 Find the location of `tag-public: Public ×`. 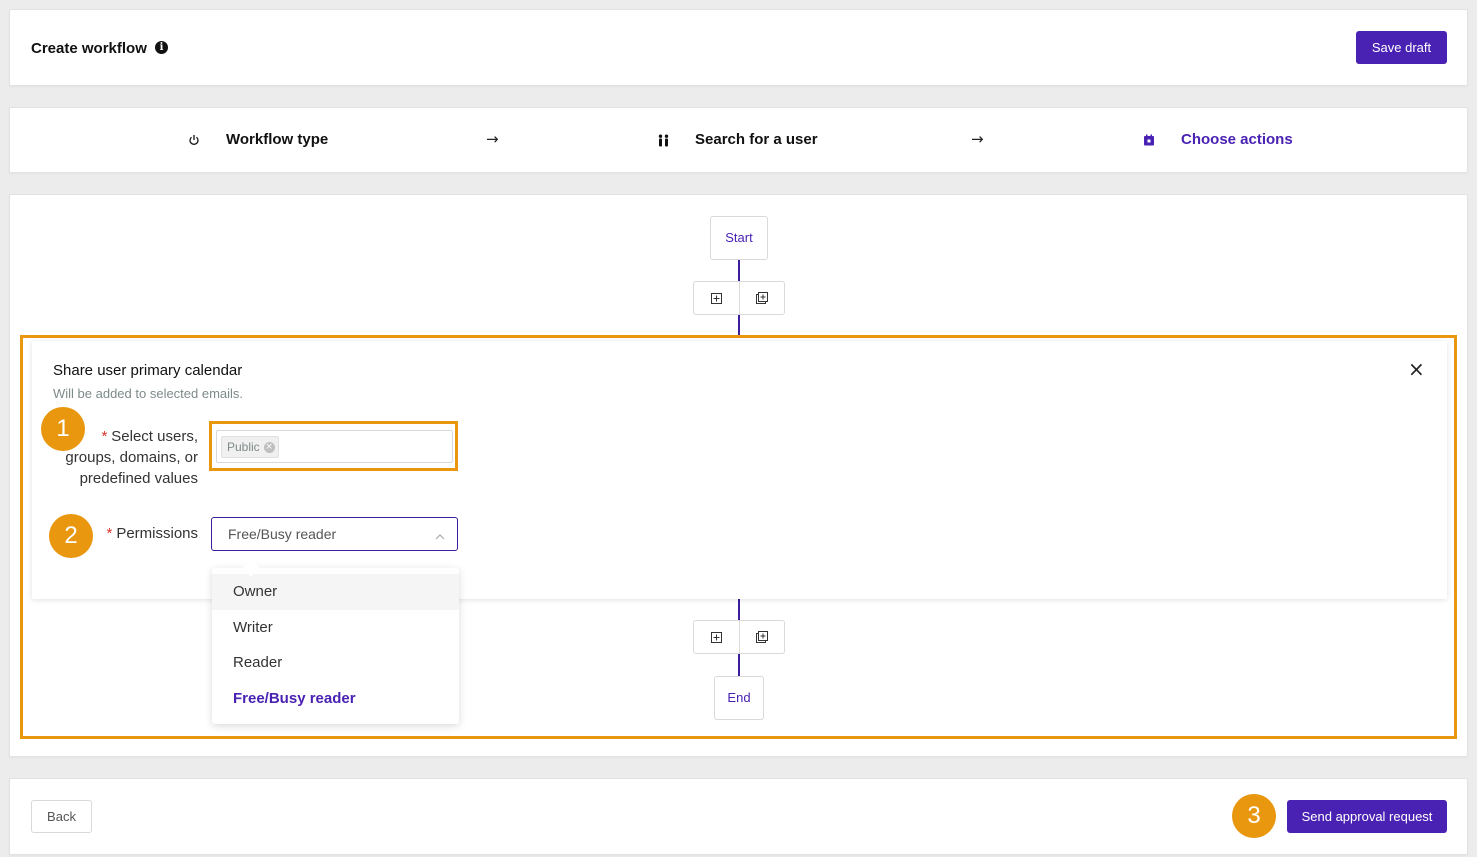

tag-public: Public × is located at coordinates (250, 447).